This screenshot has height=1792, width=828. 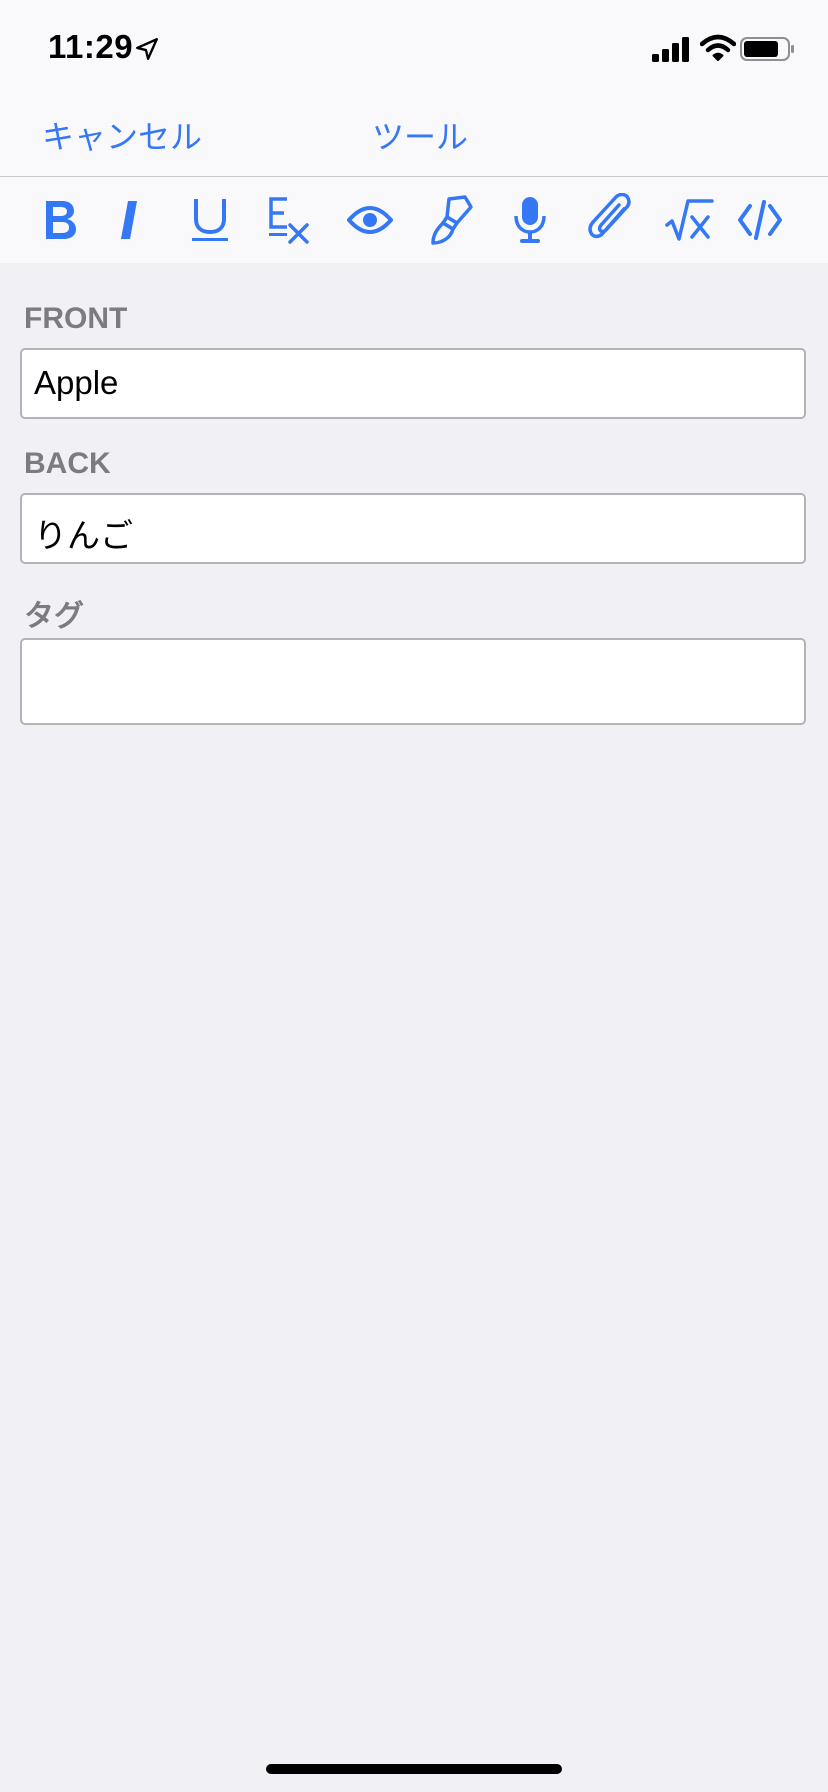 I want to click on code-icon, so click(x=760, y=220).